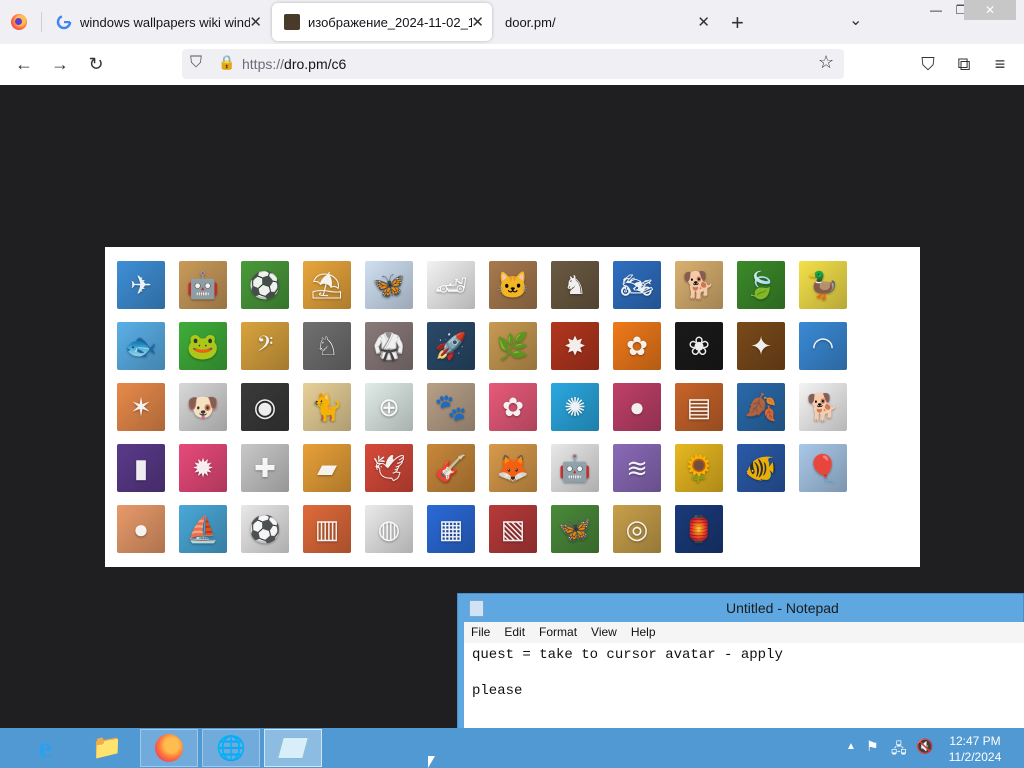 The height and width of the screenshot is (768, 1024). What do you see at coordinates (699, 529) in the screenshot?
I see `avatar-tile-lighthouse: 🏮` at bounding box center [699, 529].